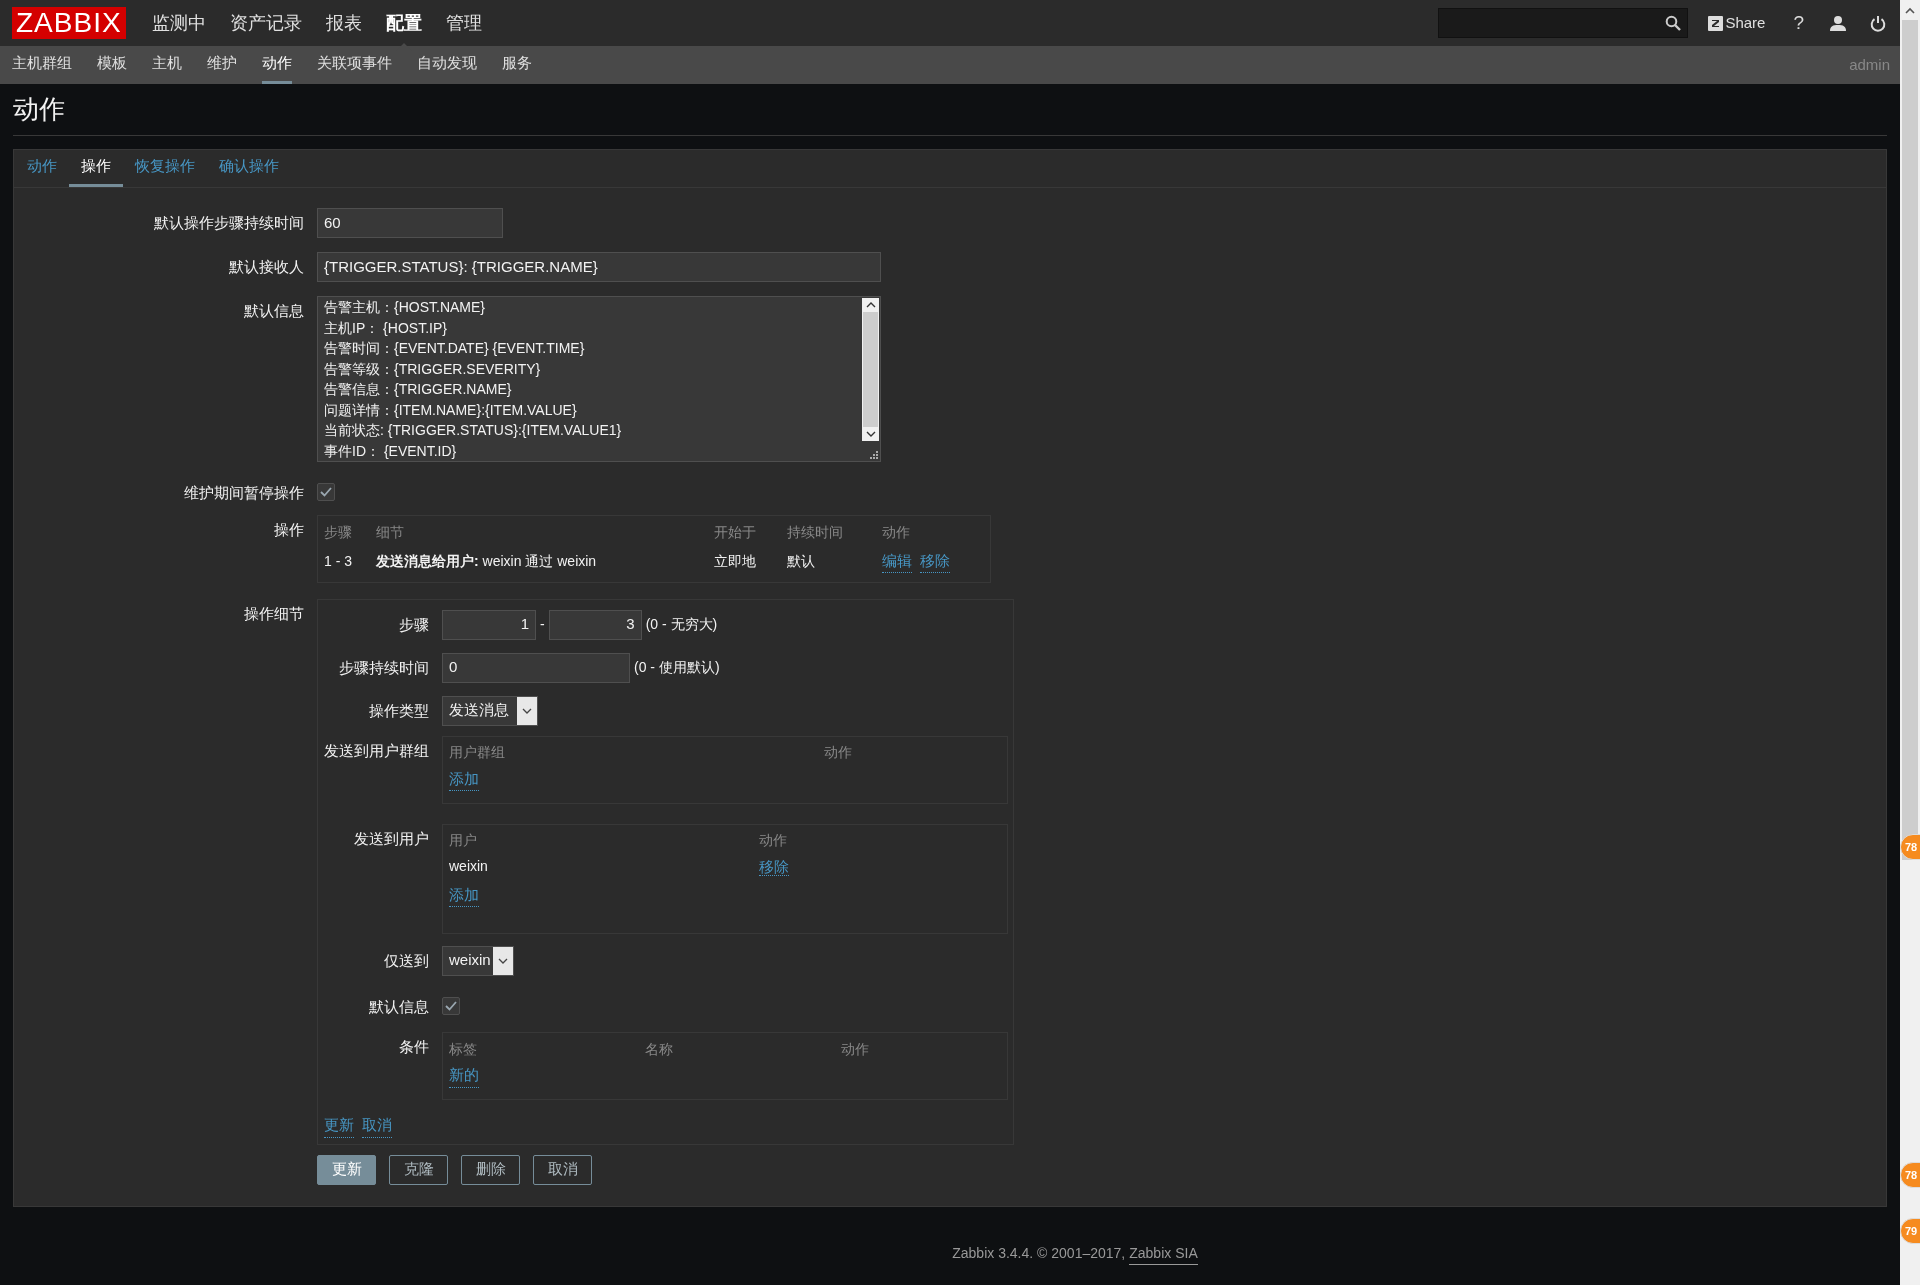  What do you see at coordinates (599, 267) in the screenshot?
I see `input-field: {TRIGGER.STATUS}: {TRIGGER.NAME}` at bounding box center [599, 267].